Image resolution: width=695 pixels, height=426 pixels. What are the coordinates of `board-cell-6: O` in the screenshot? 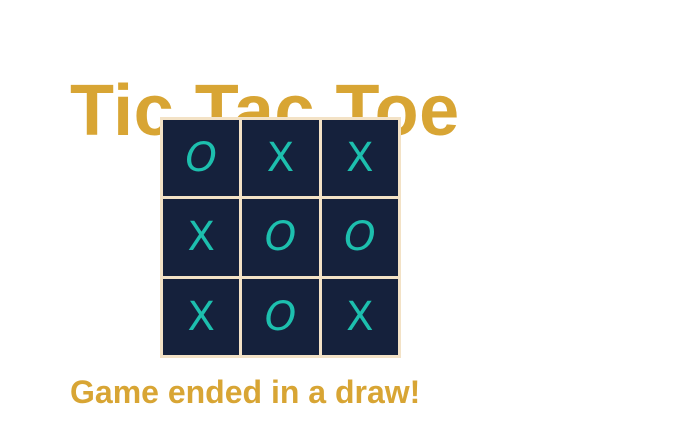 It's located at (359, 237).